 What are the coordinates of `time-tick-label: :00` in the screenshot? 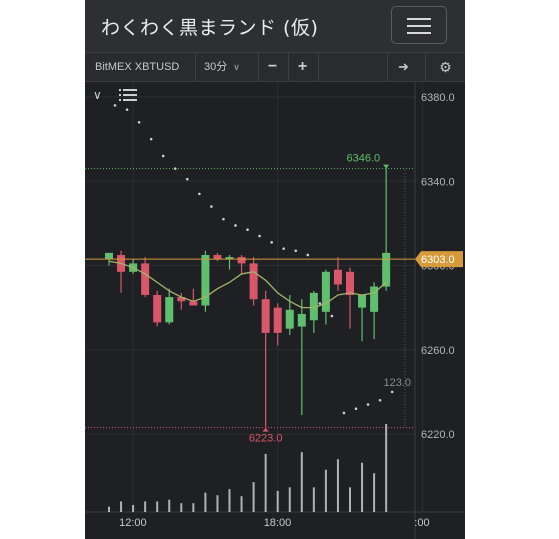 It's located at (421, 523).